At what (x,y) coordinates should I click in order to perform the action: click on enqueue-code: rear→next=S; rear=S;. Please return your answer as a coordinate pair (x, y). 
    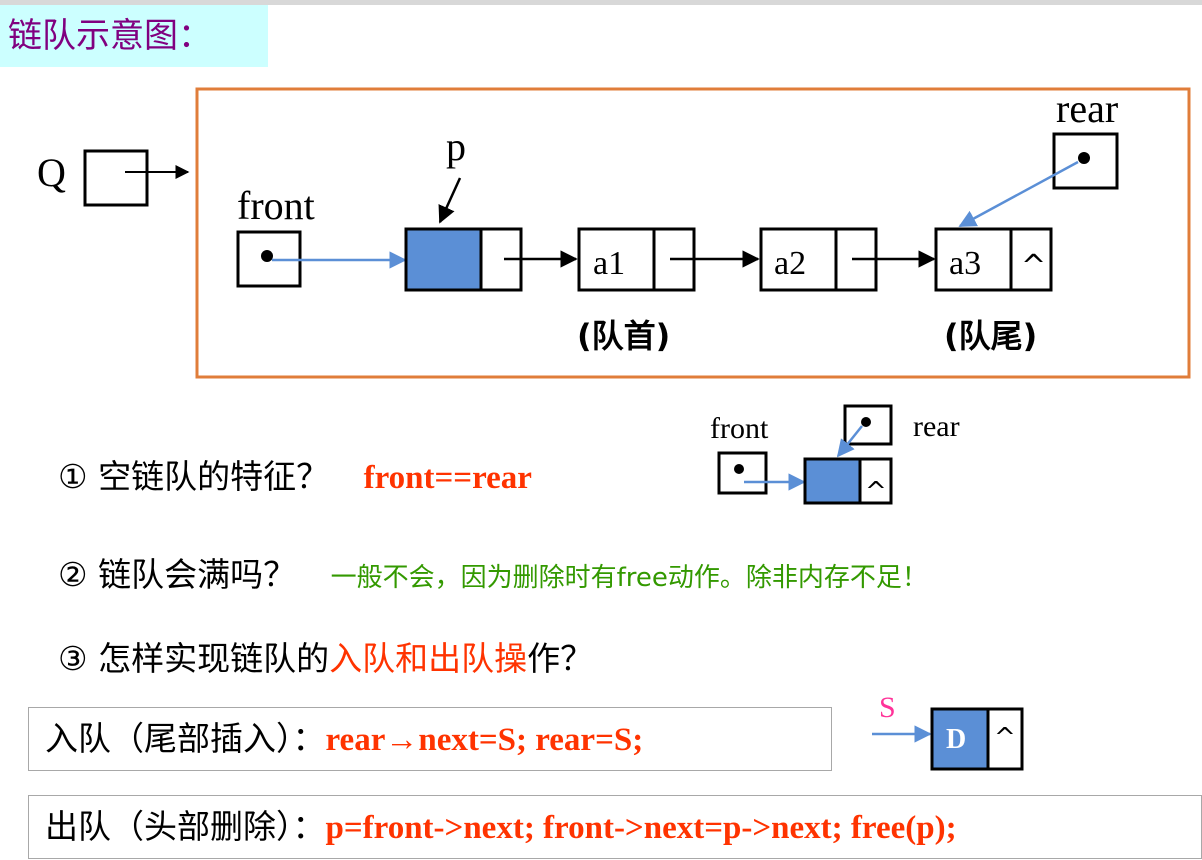
    Looking at the image, I should click on (484, 740).